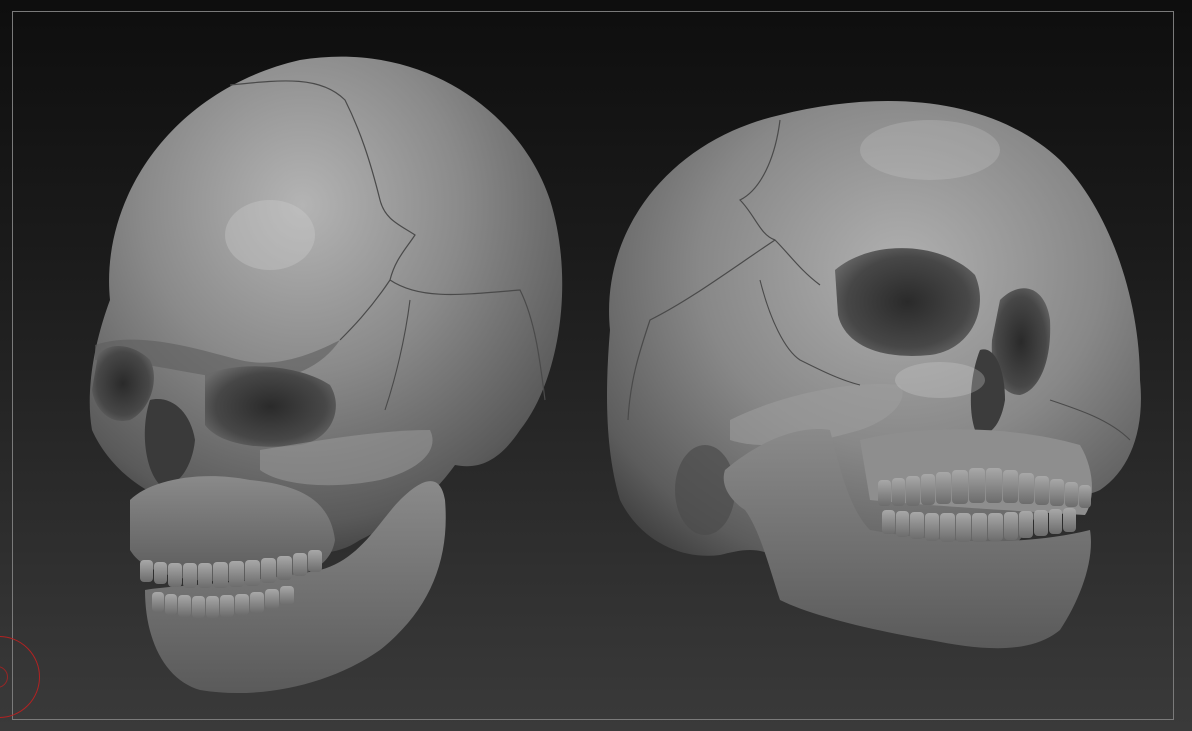  I want to click on skull-right-ear-region, so click(705, 490).